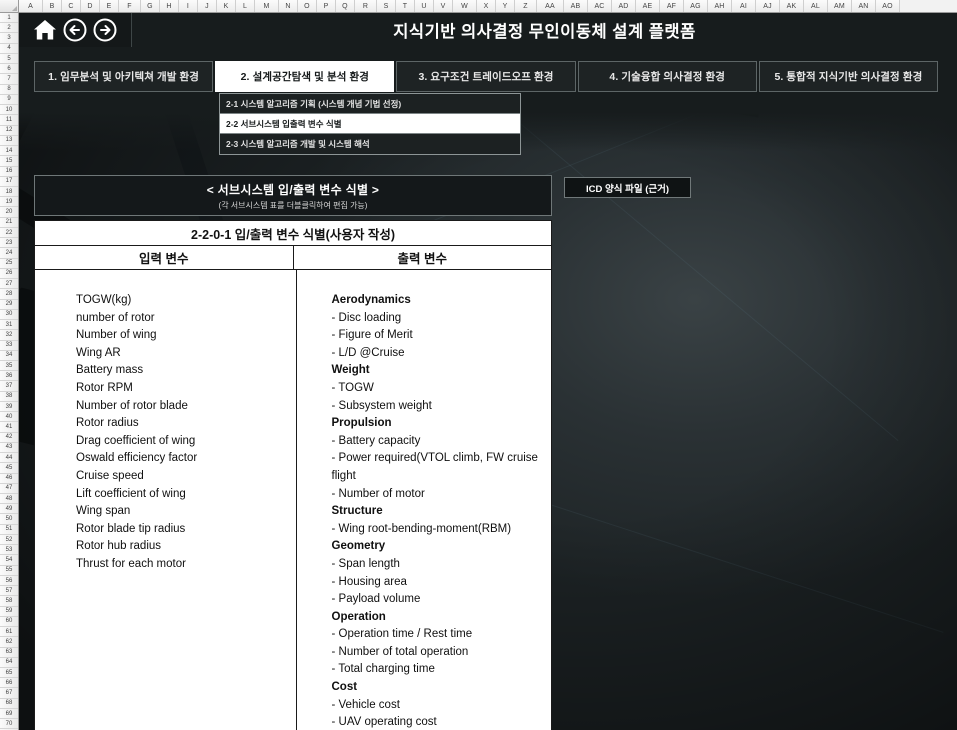 The image size is (957, 730). I want to click on row-header-48: 48, so click(9, 499).